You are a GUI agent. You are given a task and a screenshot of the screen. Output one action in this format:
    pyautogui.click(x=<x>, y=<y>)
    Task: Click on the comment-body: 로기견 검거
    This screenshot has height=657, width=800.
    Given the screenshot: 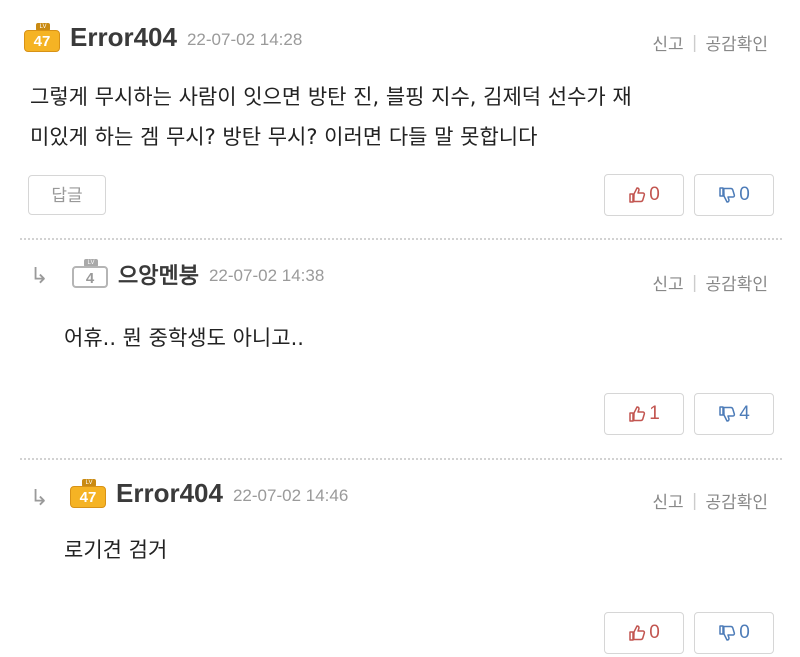 What is the action you would take?
    pyautogui.click(x=115, y=550)
    